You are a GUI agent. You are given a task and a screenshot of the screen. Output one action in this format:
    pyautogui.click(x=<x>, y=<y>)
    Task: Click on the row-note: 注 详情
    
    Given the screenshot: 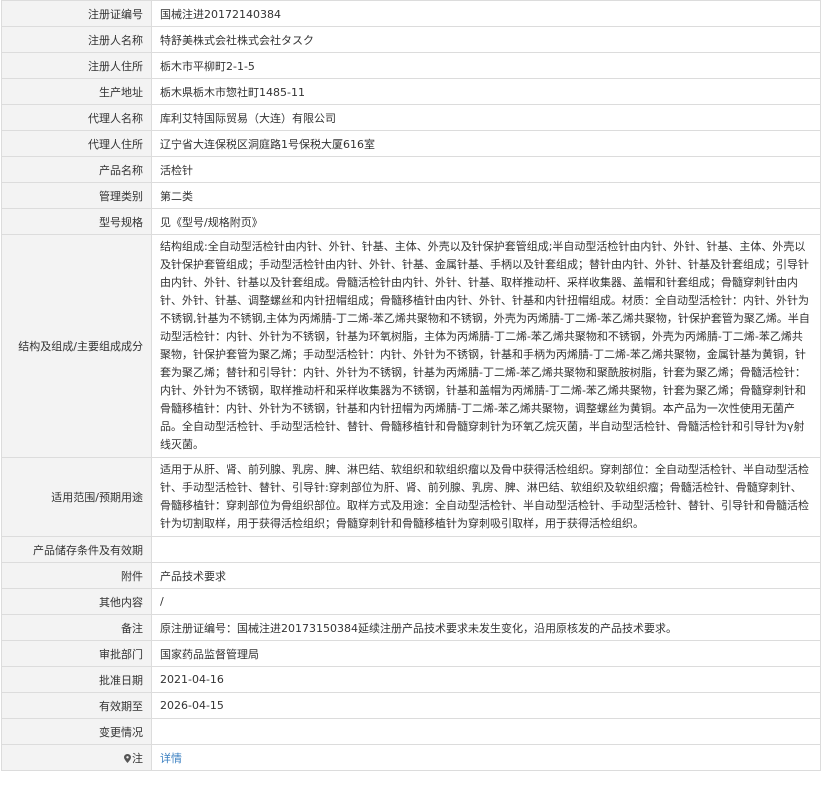 What is the action you would take?
    pyautogui.click(x=411, y=757)
    